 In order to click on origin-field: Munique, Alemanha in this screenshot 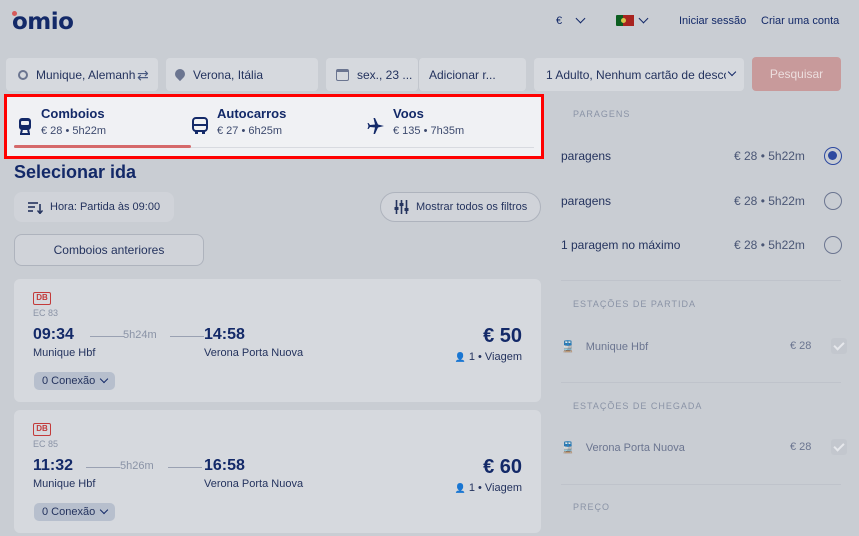, I will do `click(82, 74)`.